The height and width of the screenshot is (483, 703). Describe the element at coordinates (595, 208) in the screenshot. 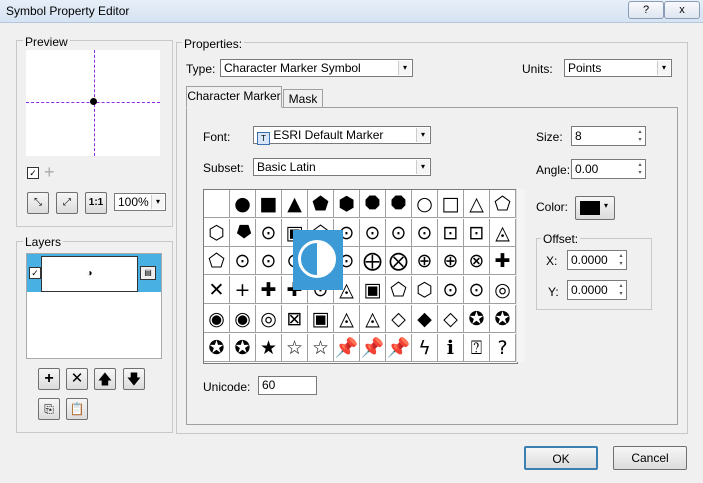

I see `color-picker: ▾` at that location.